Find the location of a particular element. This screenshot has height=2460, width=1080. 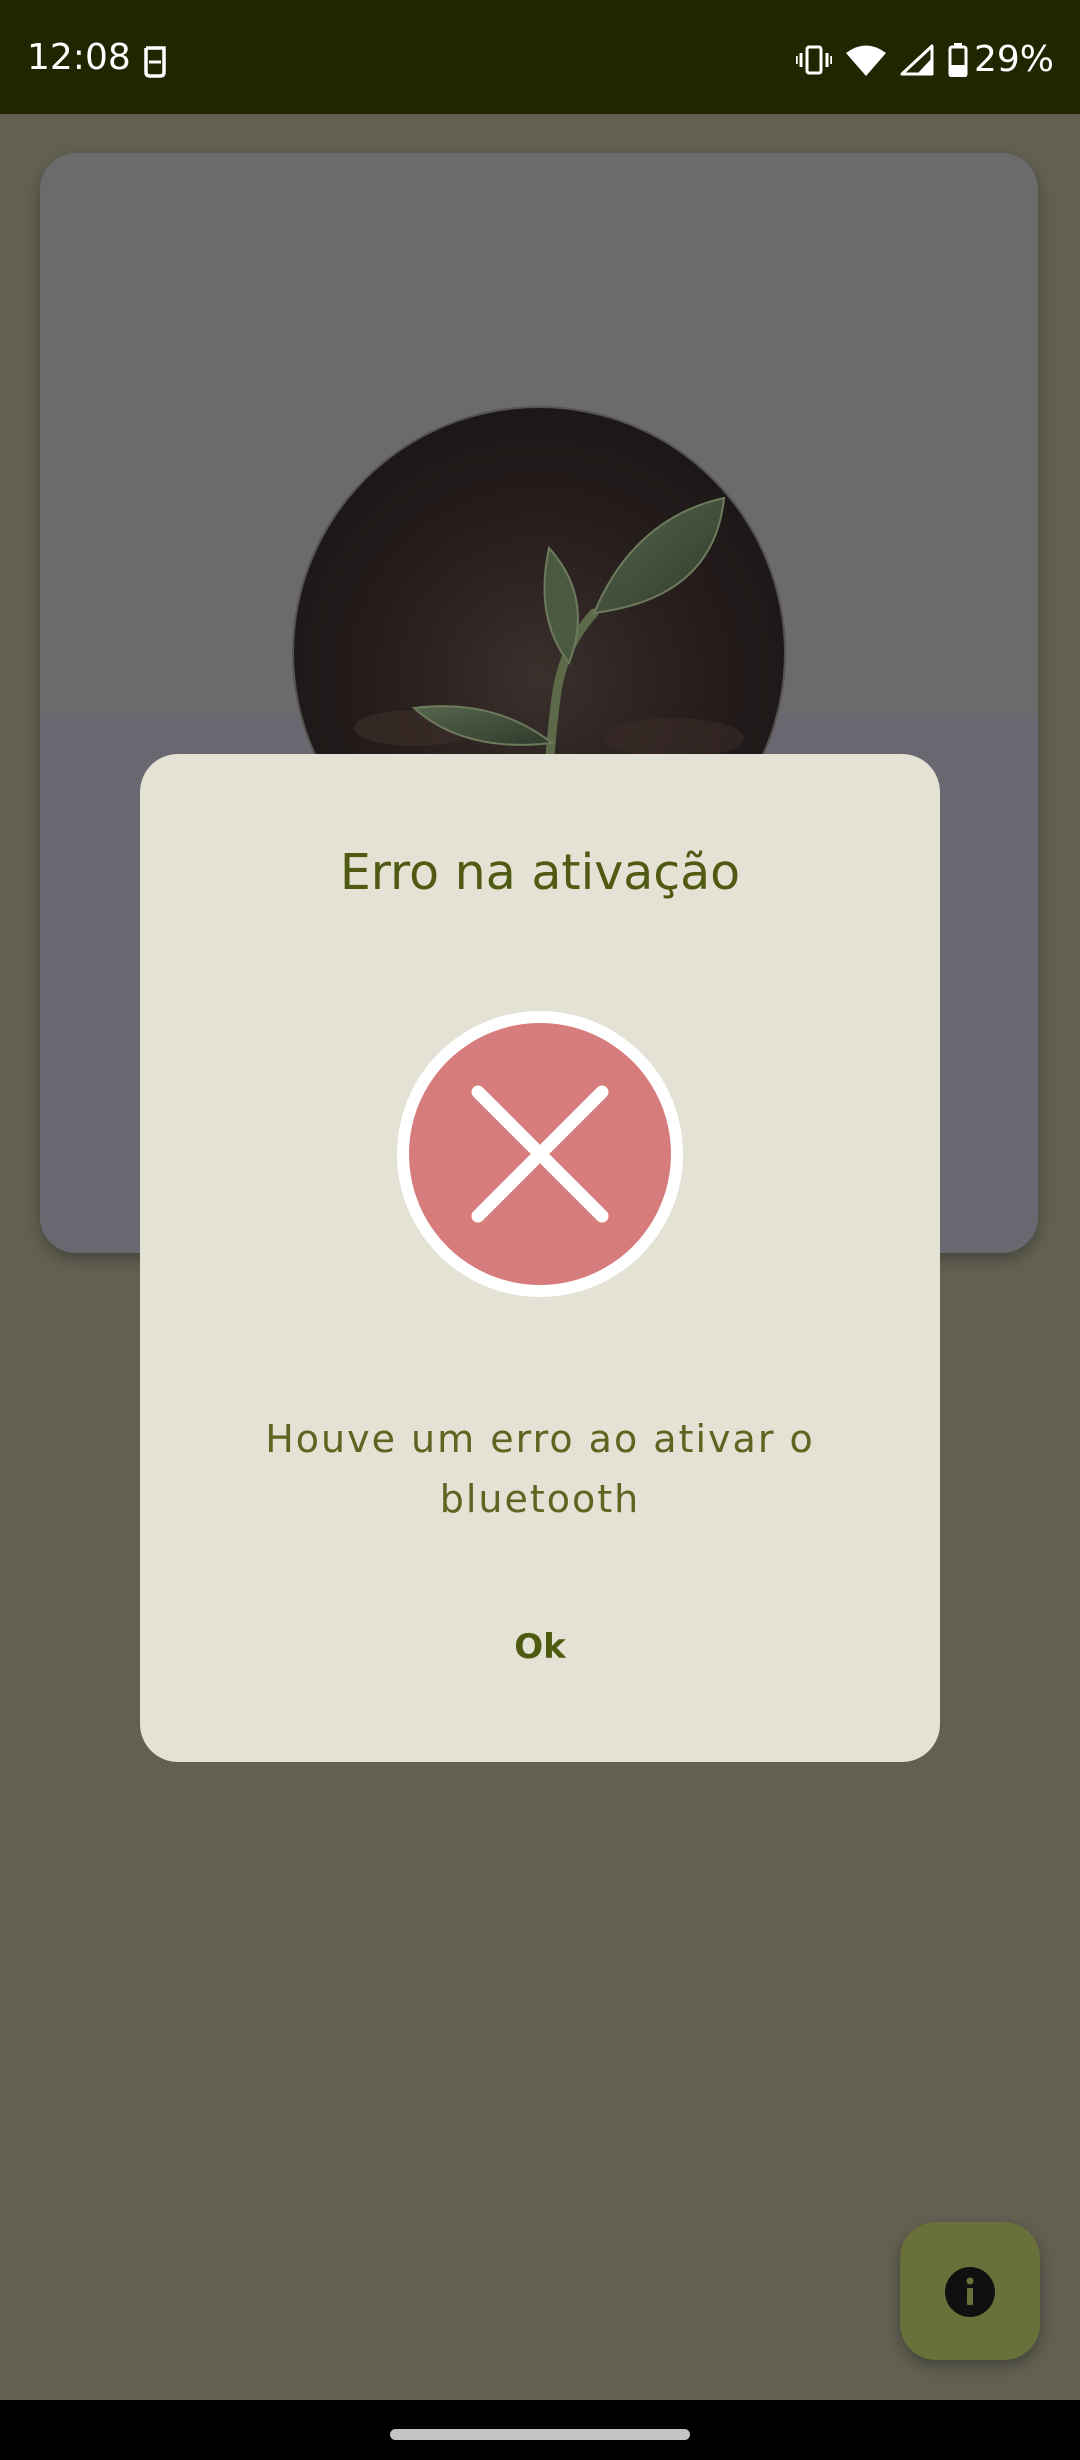

battery-icon is located at coordinates (958, 60).